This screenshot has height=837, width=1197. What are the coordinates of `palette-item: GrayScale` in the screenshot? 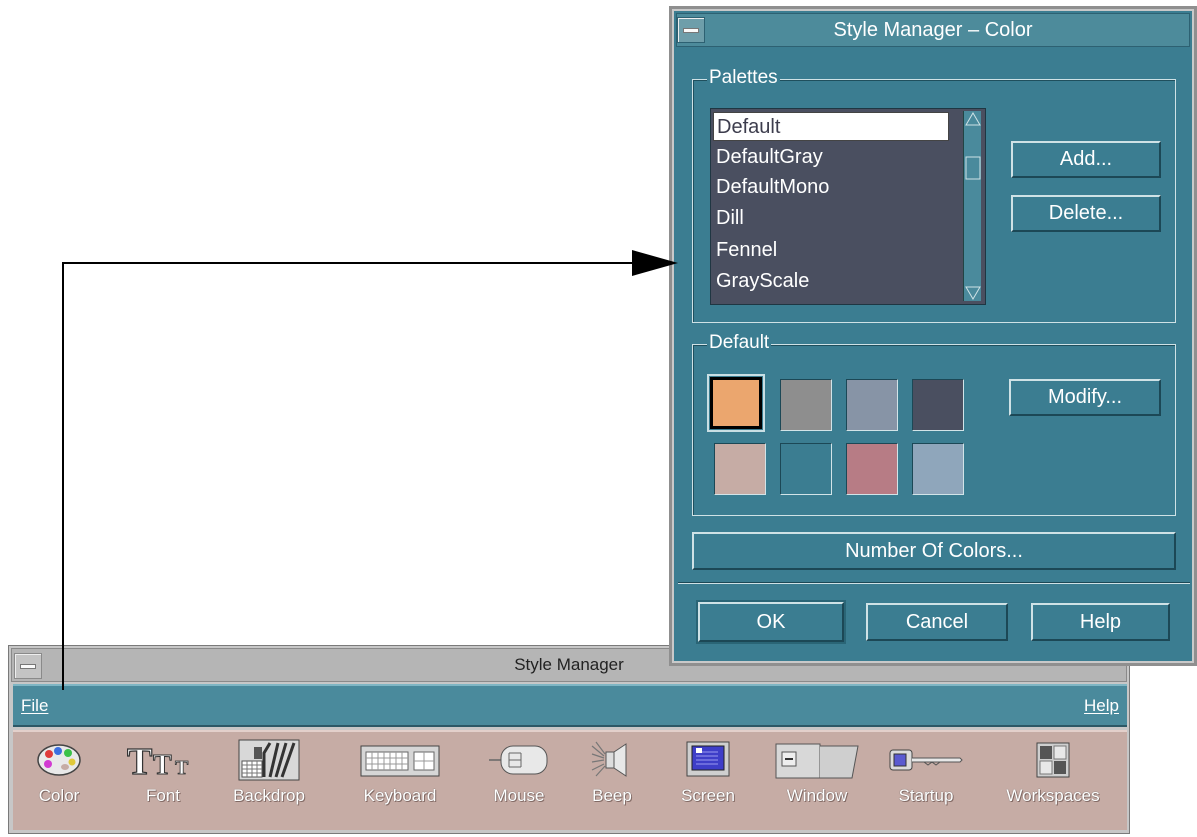 It's located at (831, 281).